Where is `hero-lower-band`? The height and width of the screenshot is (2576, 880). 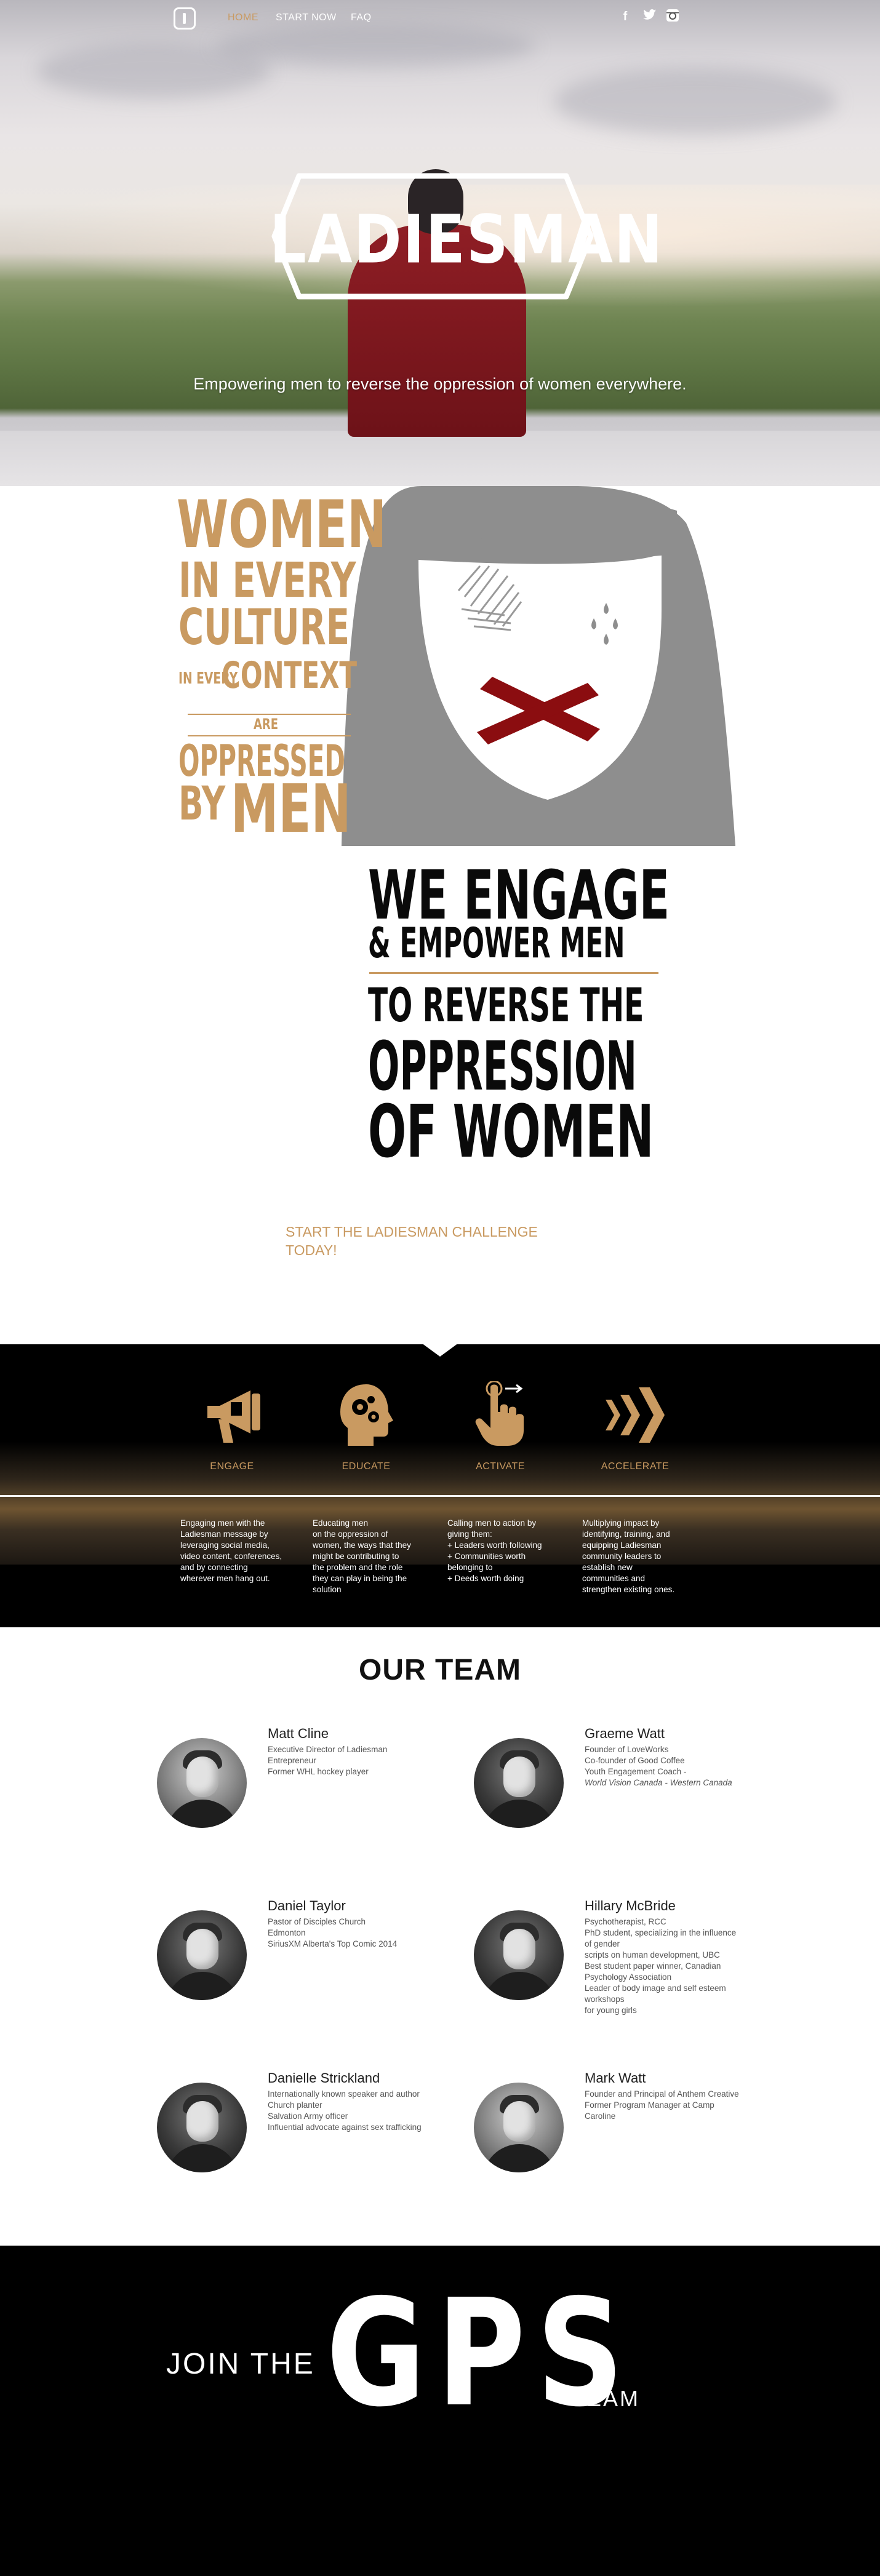
hero-lower-band is located at coordinates (440, 459).